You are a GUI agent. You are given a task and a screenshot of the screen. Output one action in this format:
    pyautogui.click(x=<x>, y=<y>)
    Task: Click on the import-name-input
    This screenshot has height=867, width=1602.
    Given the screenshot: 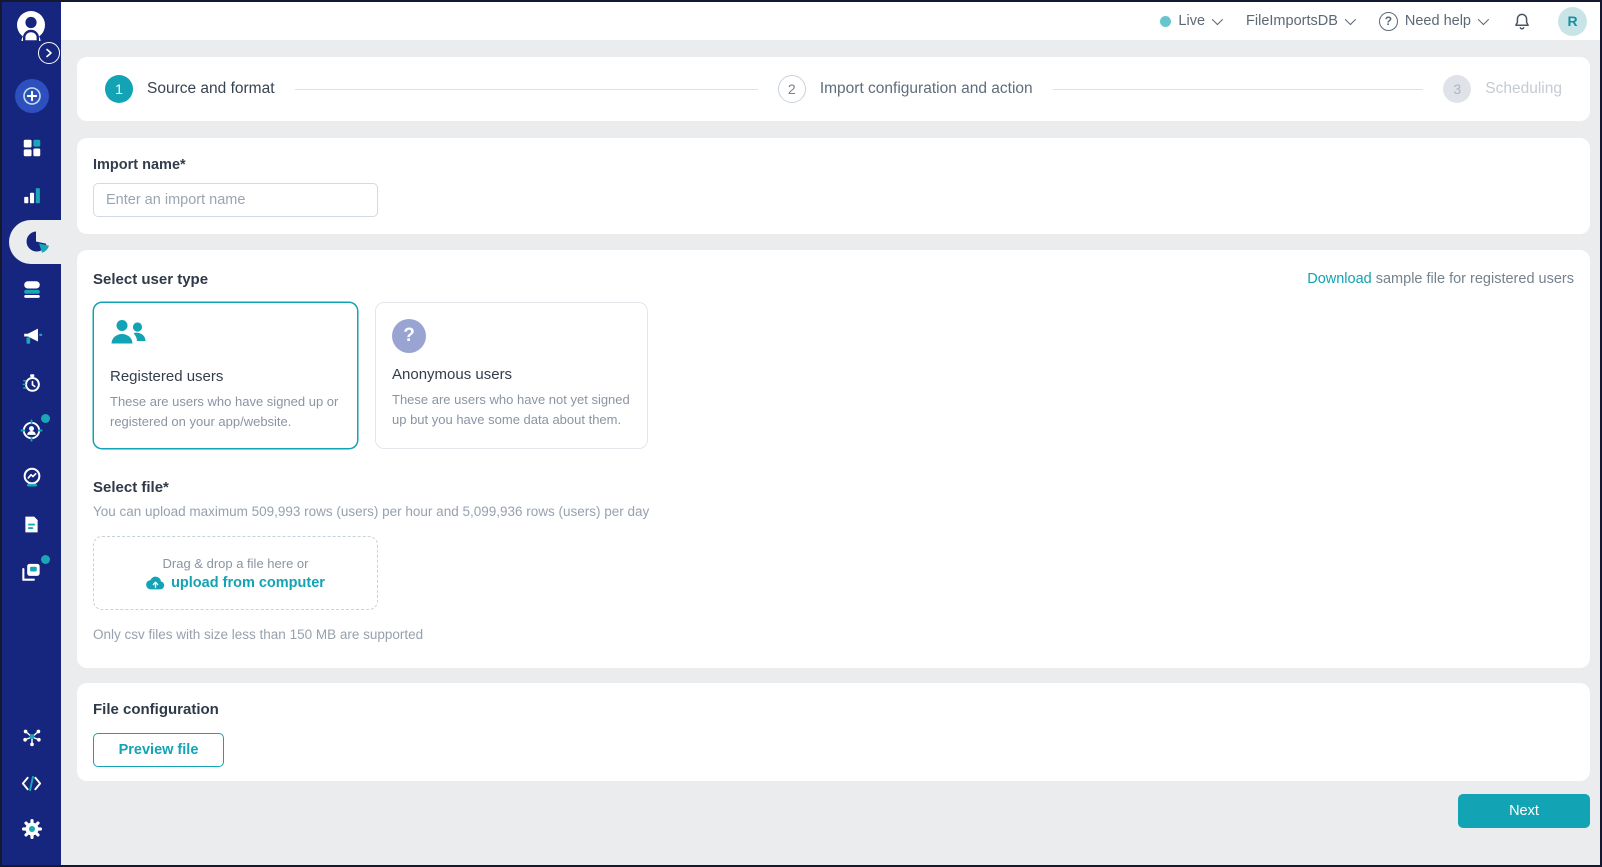 What is the action you would take?
    pyautogui.click(x=235, y=200)
    